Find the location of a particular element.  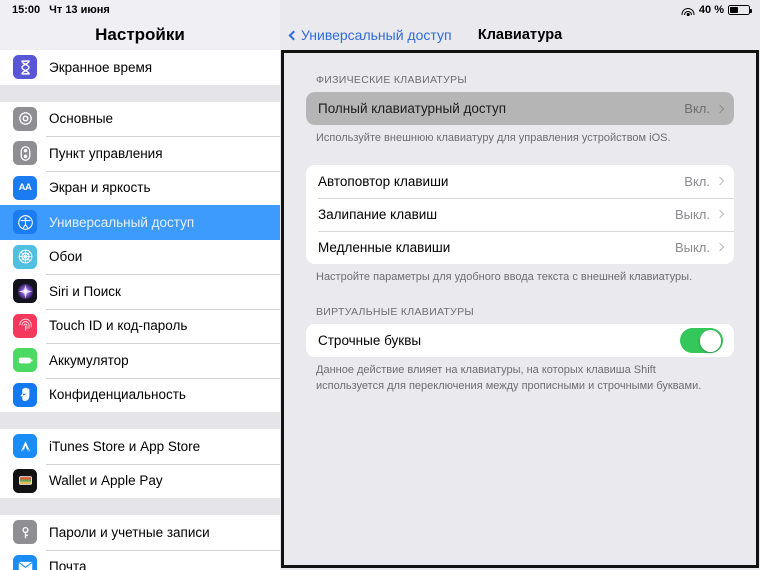

sidebar-item-label: Универсальный доступ is located at coordinates (122, 222).